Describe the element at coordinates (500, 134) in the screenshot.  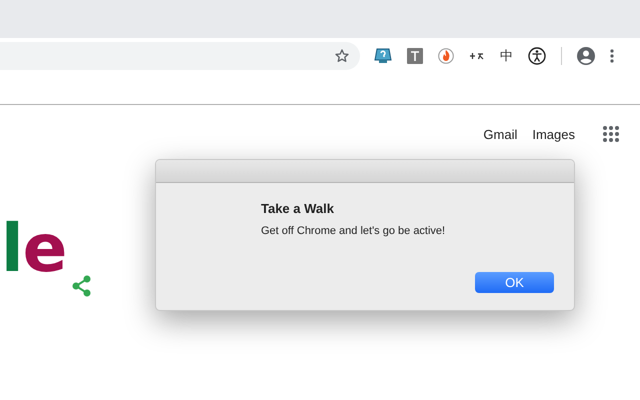
I see `header-link: Gmail` at that location.